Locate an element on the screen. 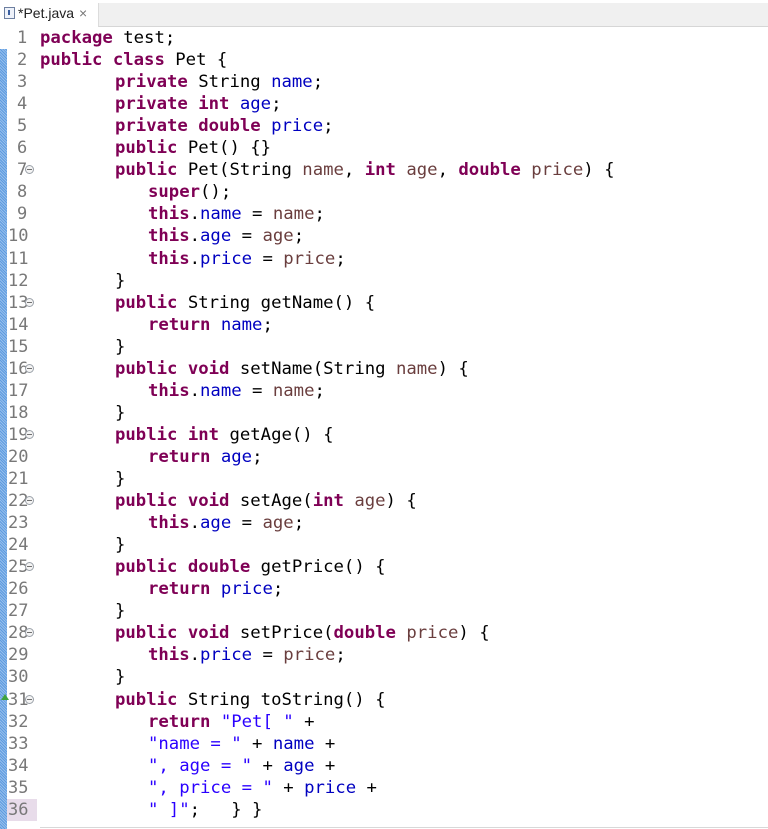 The width and height of the screenshot is (768, 829). code-line: 27} is located at coordinates (384, 611).